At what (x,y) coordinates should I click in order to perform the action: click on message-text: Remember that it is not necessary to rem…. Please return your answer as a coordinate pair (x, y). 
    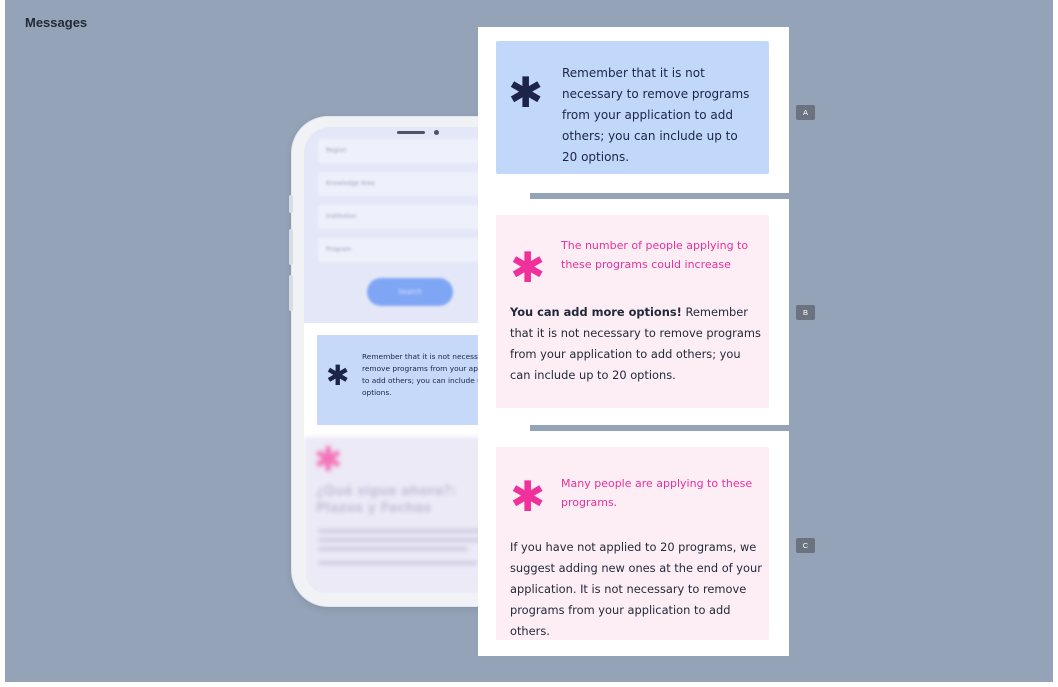
    Looking at the image, I should click on (656, 115).